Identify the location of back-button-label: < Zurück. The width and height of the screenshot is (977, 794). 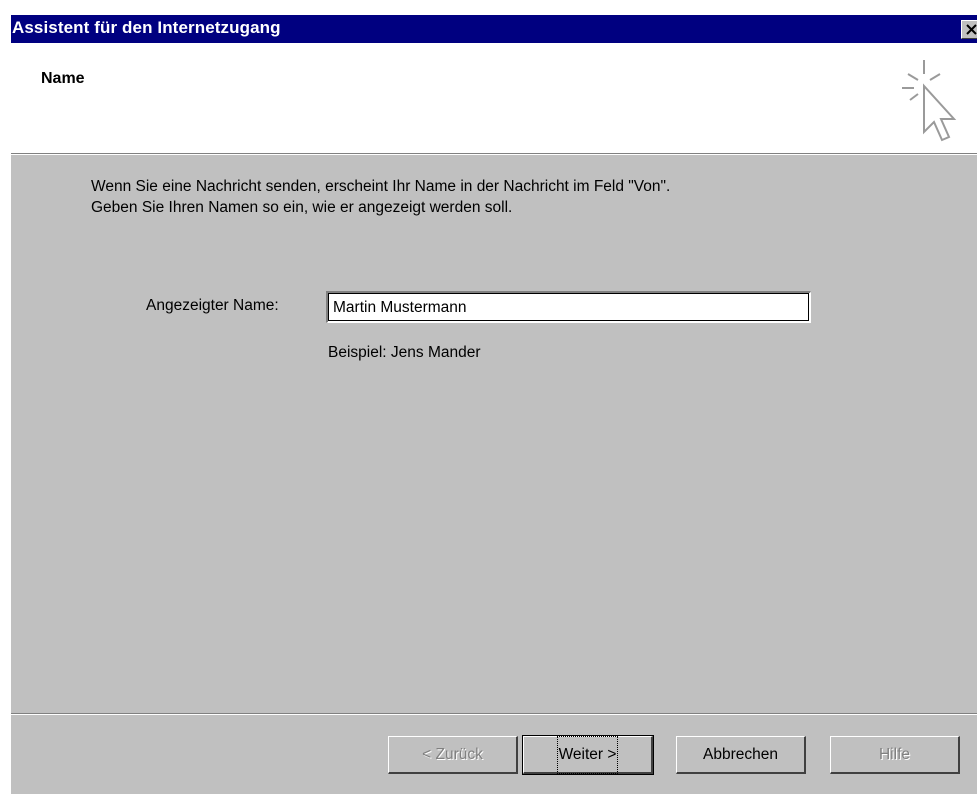
(452, 754).